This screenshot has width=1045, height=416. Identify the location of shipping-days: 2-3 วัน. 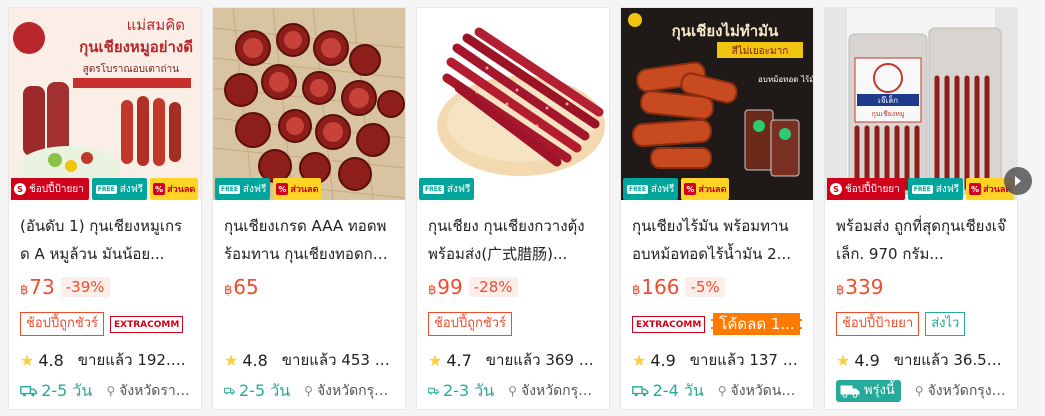
(469, 390).